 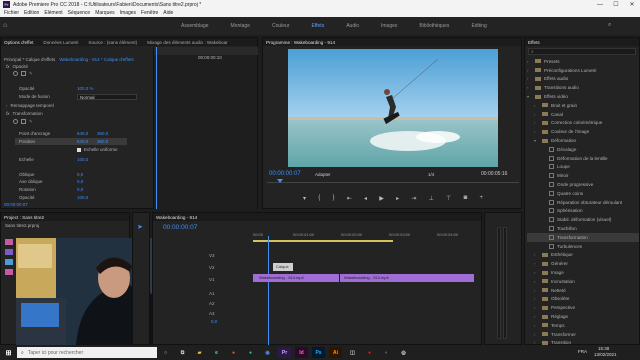 I want to click on tab-lumetri: Données Lumetri, so click(x=60, y=42).